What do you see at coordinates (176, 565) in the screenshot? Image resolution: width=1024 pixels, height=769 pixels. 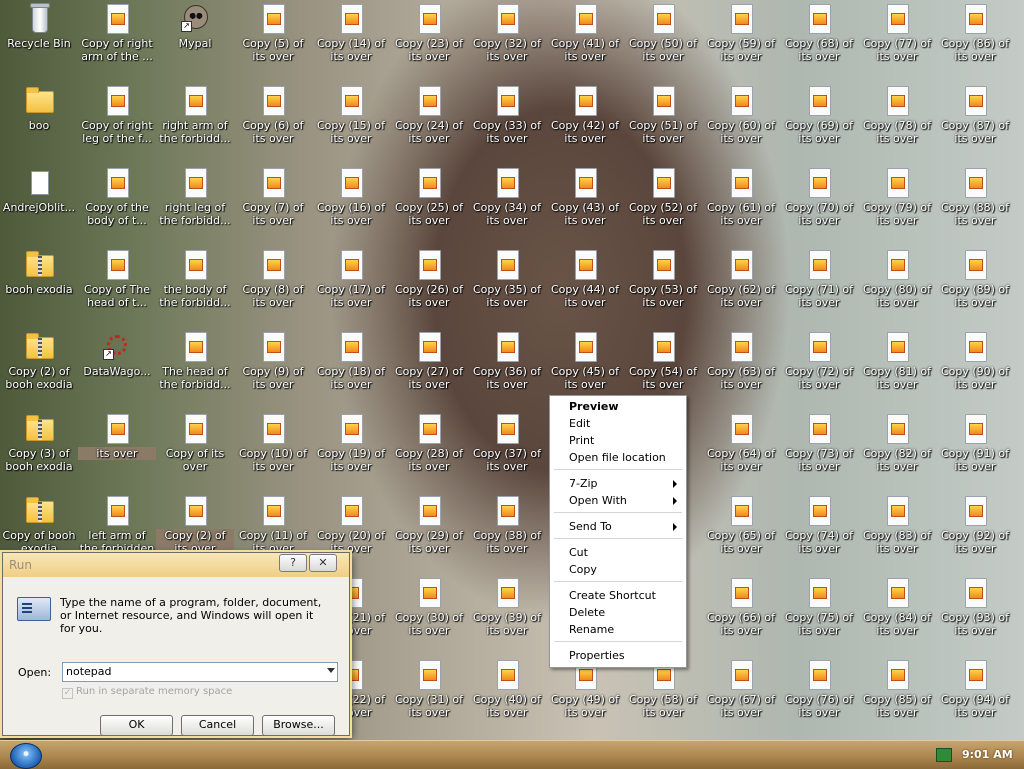 I see `run-dialog-titlebar: Run ? ✕` at bounding box center [176, 565].